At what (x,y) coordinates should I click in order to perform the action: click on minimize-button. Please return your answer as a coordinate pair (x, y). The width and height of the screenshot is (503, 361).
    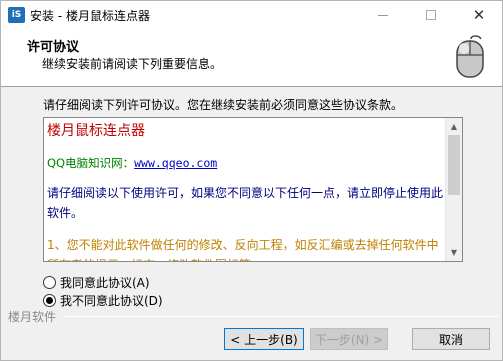
    Looking at the image, I should click on (383, 15).